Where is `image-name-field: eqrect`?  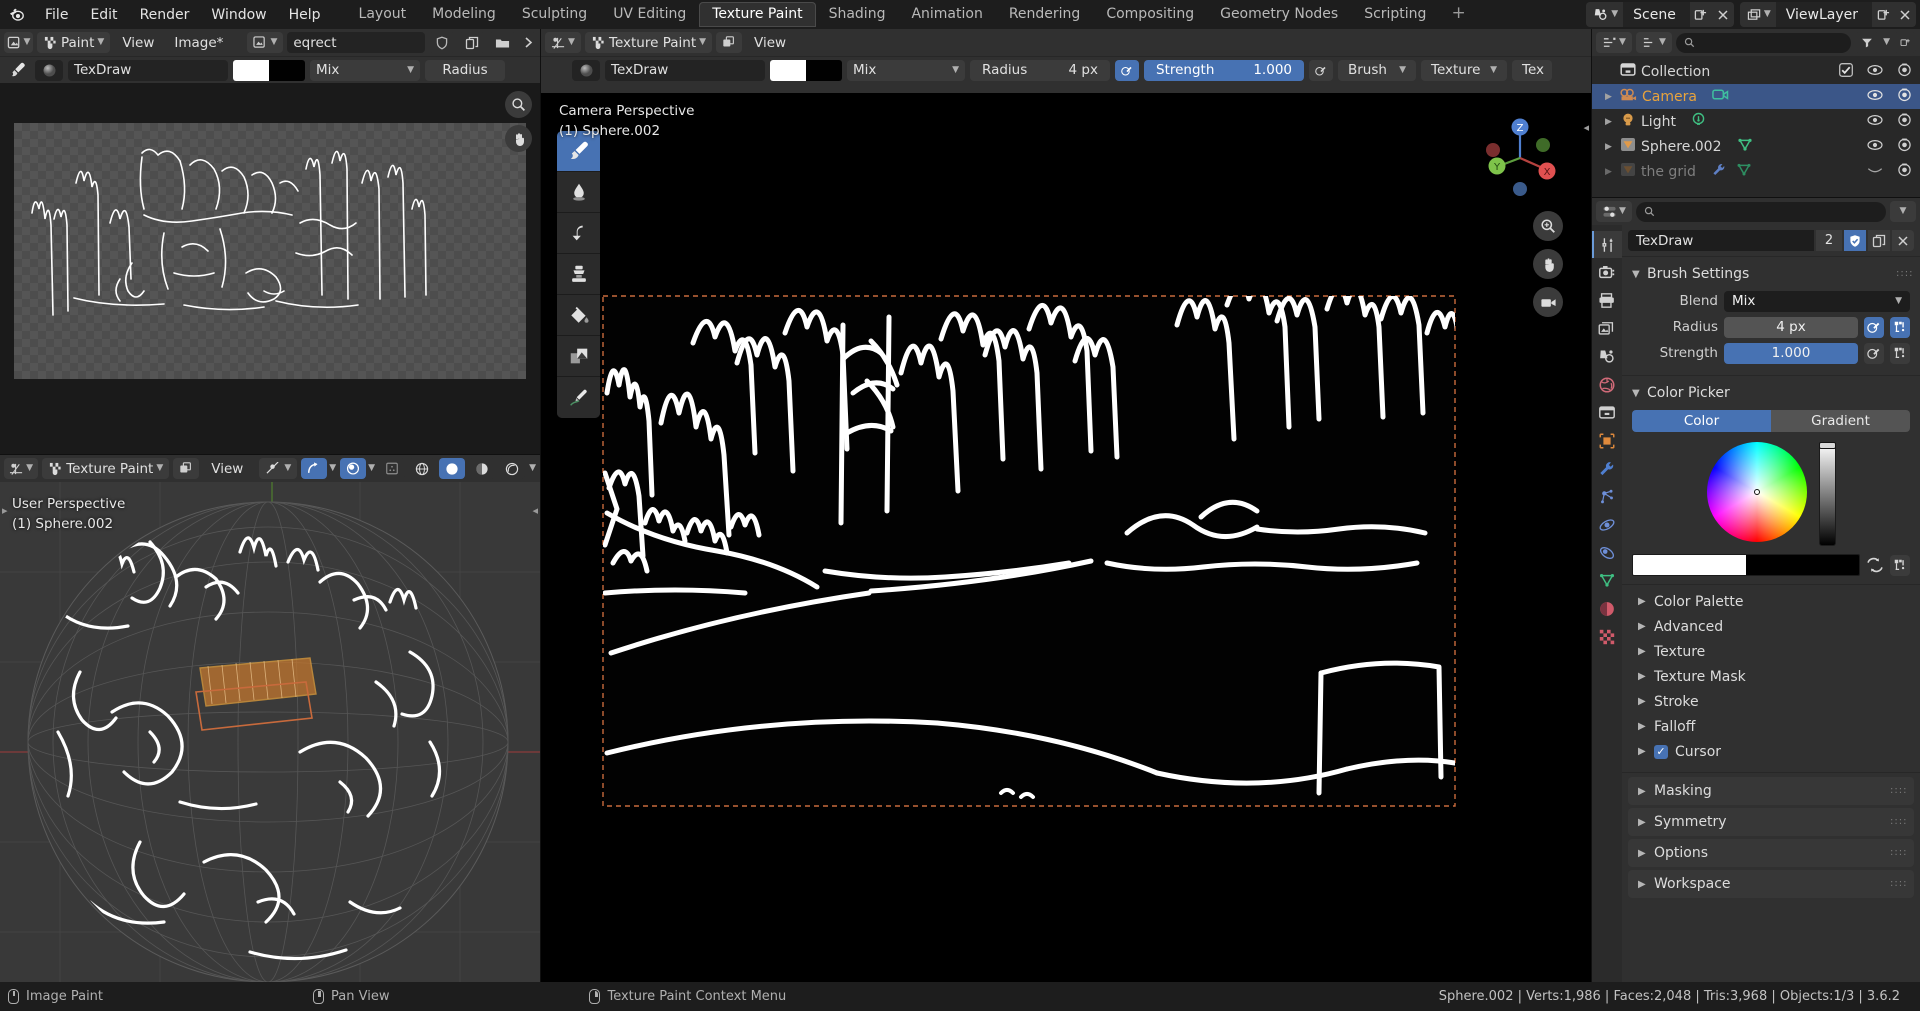
image-name-field: eqrect is located at coordinates (356, 42).